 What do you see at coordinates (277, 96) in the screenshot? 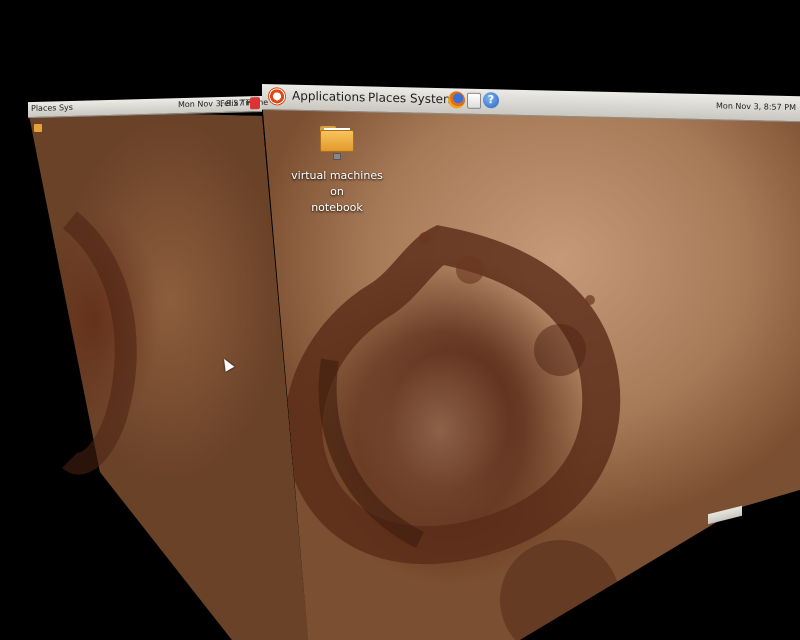
I see `ubuntu-logo-icon` at bounding box center [277, 96].